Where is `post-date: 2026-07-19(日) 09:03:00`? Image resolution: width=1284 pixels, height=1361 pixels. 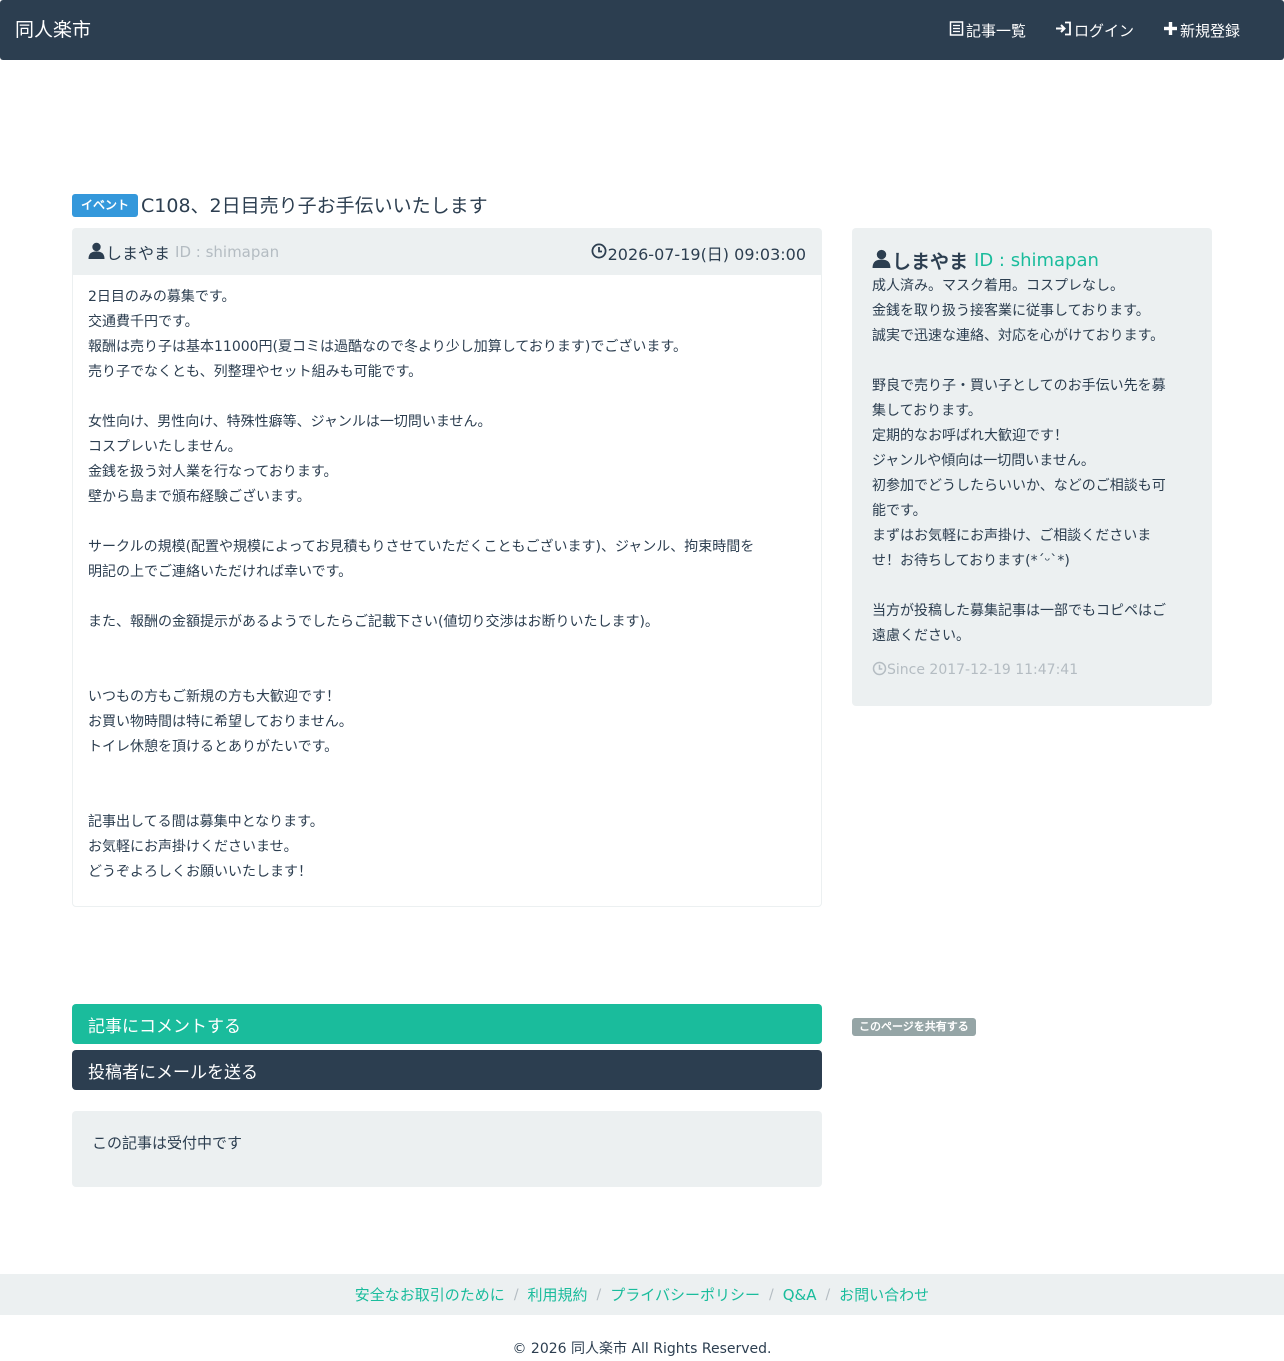 post-date: 2026-07-19(日) 09:03:00 is located at coordinates (698, 253).